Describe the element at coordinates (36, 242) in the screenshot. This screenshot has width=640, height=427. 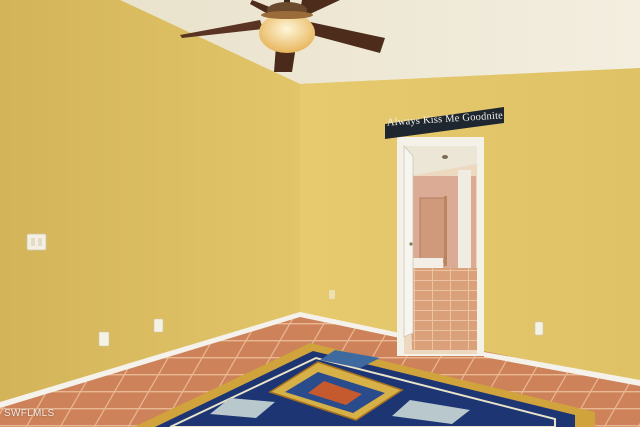
I see `light-switch-icon` at that location.